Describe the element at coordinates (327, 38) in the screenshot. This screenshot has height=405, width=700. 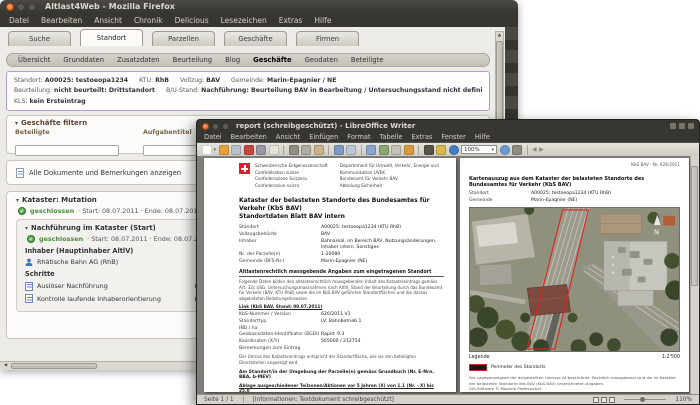
I see `tab-firmen: Firmen` at that location.